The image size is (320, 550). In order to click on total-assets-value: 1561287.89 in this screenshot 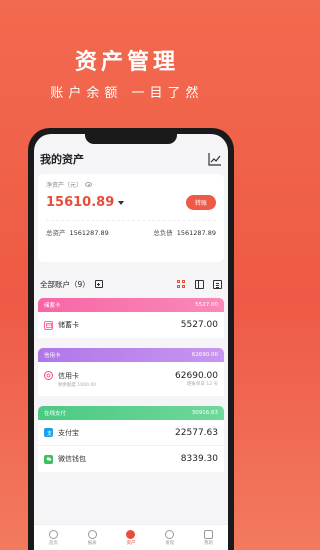, I will do `click(89, 233)`.